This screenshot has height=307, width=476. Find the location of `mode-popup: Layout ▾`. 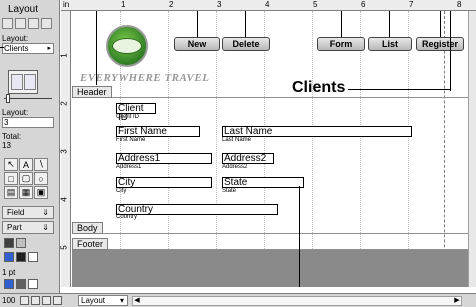

mode-popup: Layout ▾ is located at coordinates (103, 300).